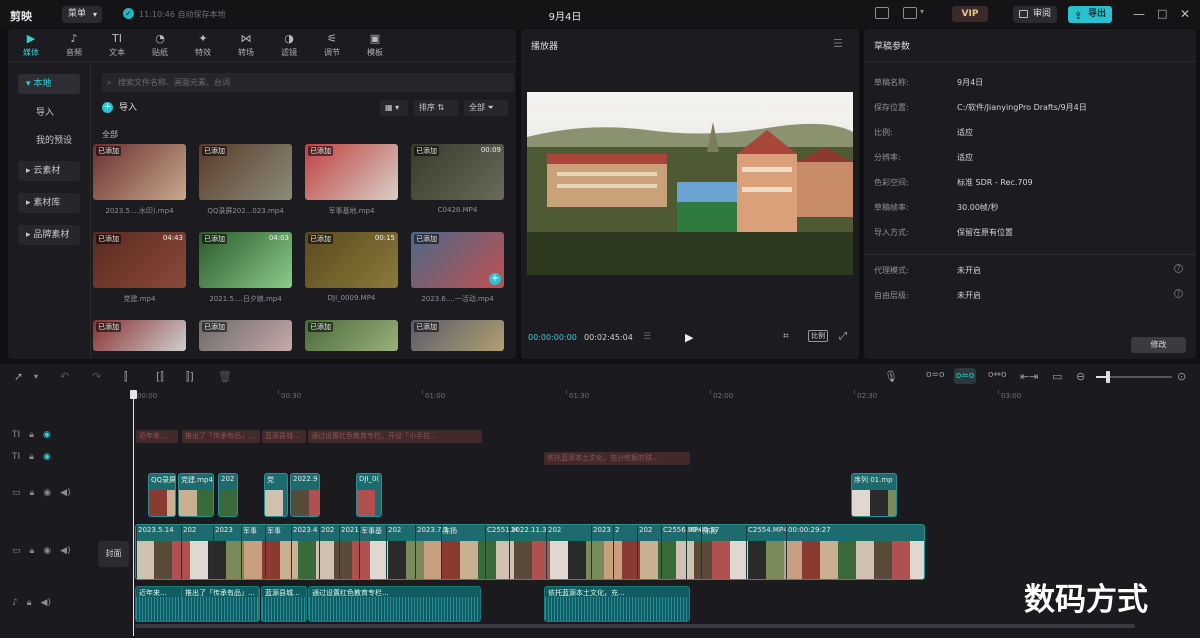  What do you see at coordinates (689, 337) in the screenshot?
I see `play-icon: ▶` at bounding box center [689, 337].